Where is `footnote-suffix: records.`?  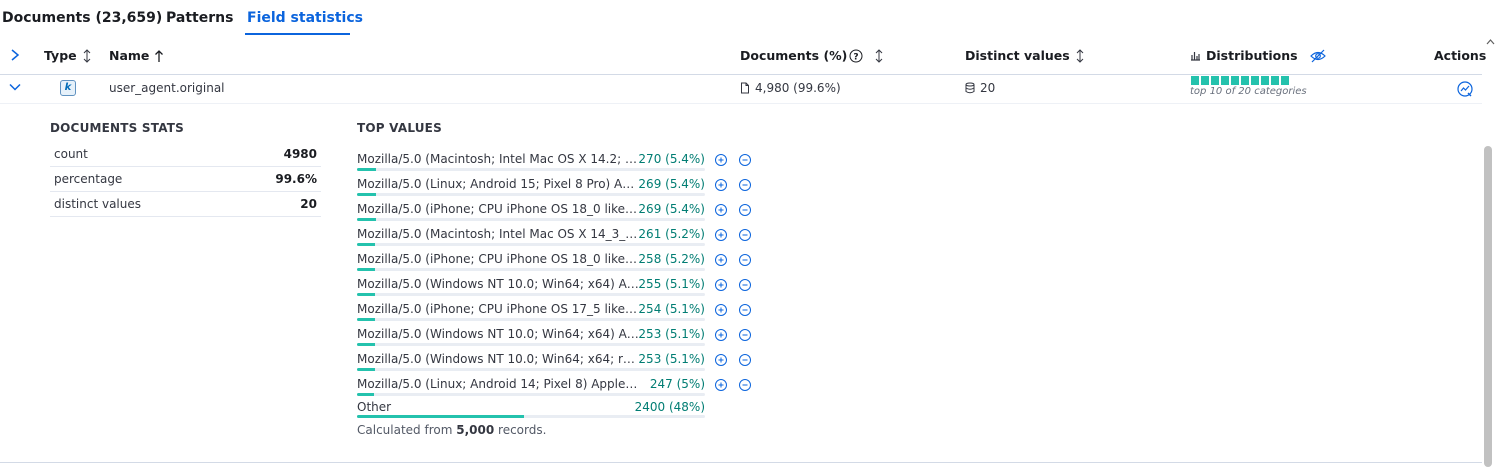
footnote-suffix: records. is located at coordinates (522, 430).